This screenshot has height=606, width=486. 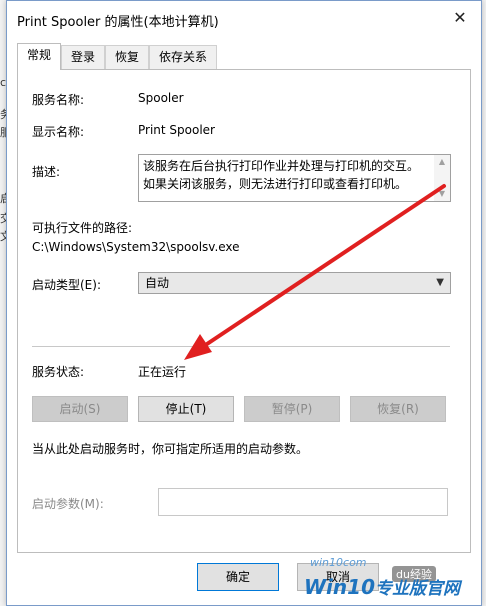 I want to click on startup-params-input, so click(x=303, y=502).